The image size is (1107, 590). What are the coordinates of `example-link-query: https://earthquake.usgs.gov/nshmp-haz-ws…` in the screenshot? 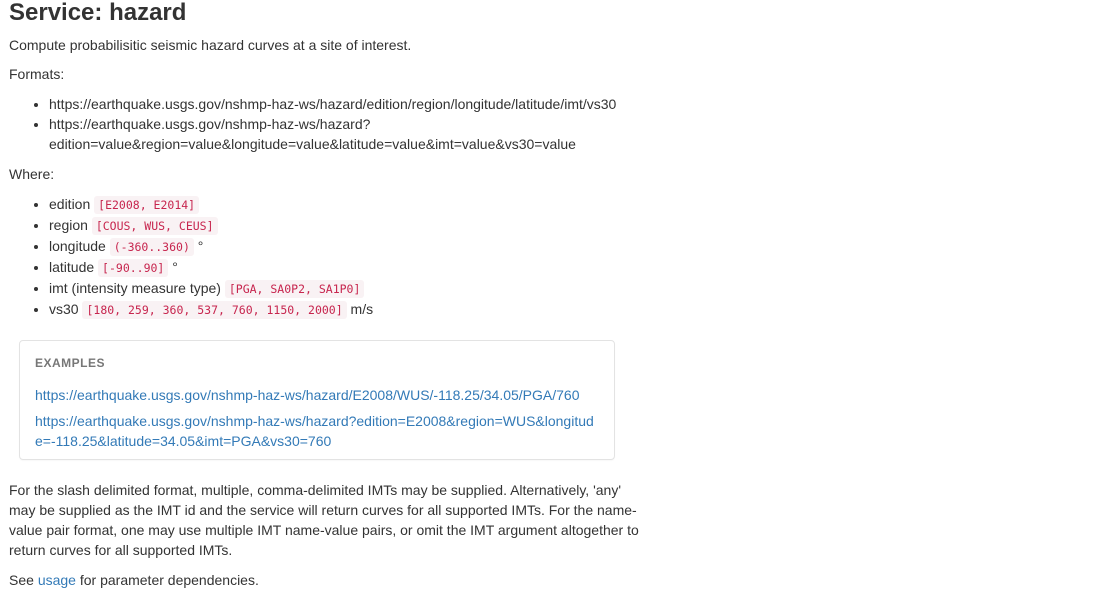 It's located at (316, 431).